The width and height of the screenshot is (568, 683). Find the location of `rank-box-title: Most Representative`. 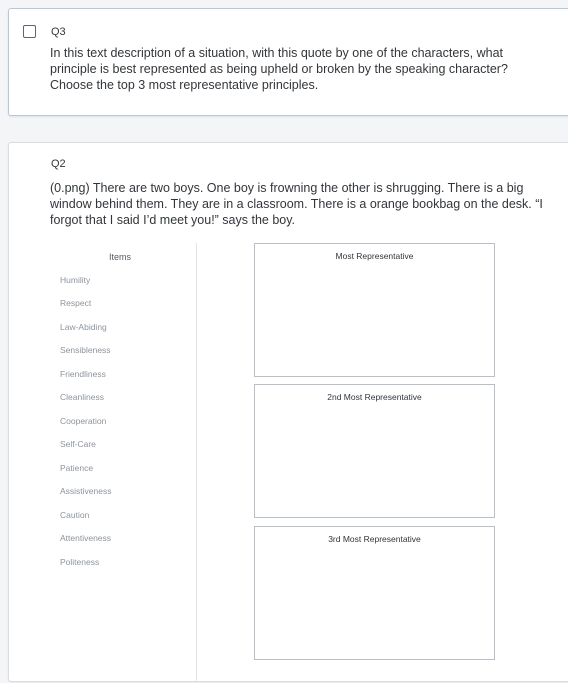

rank-box-title: Most Representative is located at coordinates (374, 256).